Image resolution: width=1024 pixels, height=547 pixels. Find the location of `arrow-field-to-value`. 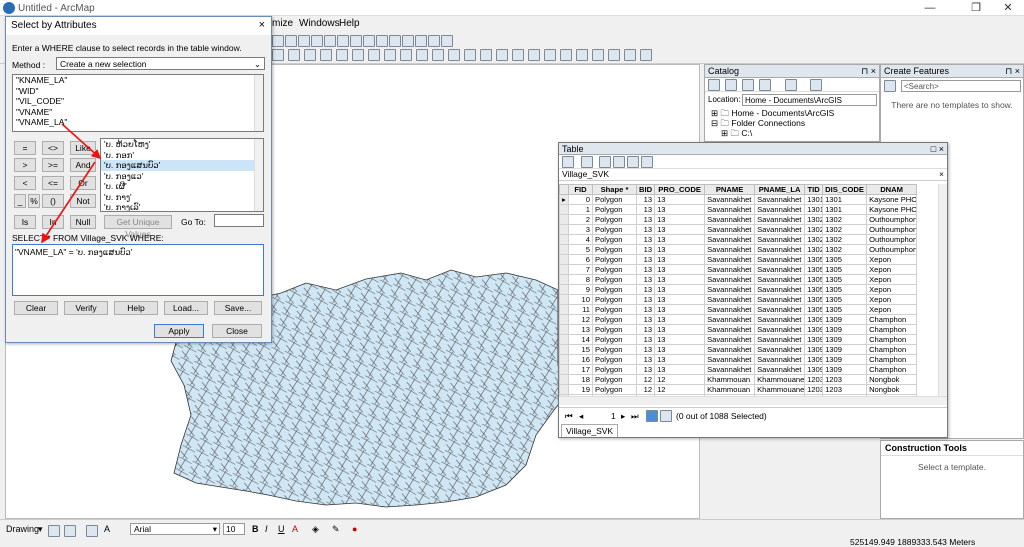

arrow-field-to-value is located at coordinates (81, 141).